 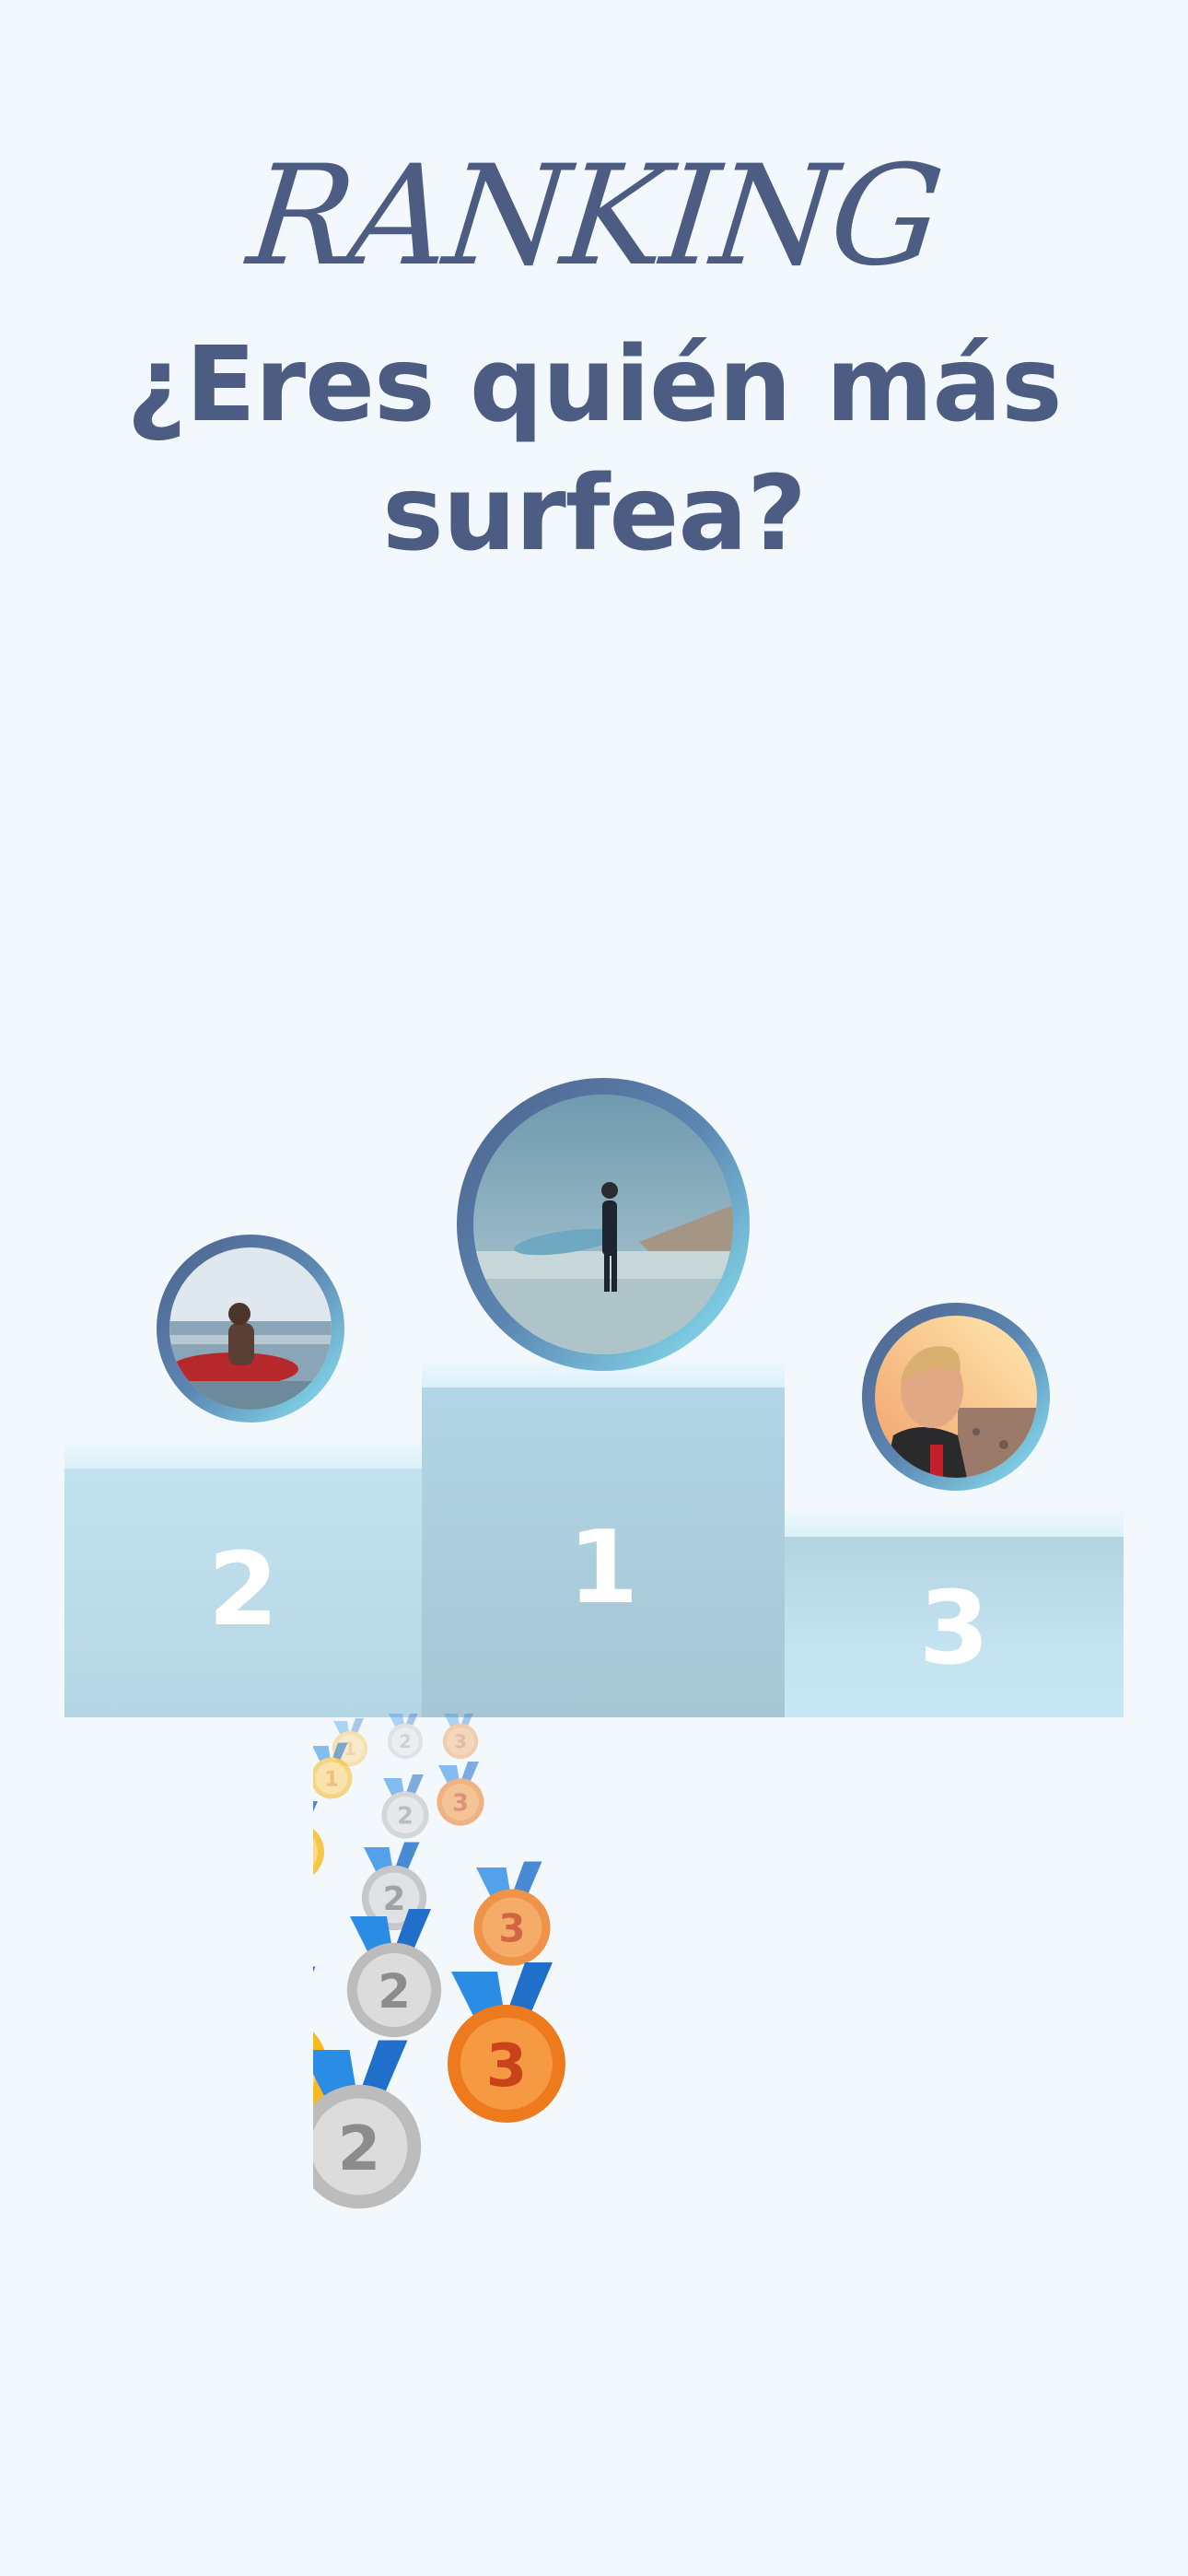 I want to click on avatar-third-place, so click(x=956, y=1397).